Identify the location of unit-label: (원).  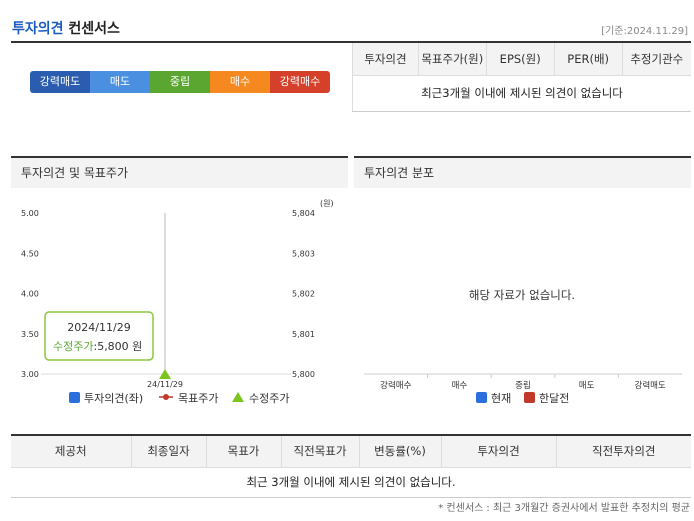
(327, 203).